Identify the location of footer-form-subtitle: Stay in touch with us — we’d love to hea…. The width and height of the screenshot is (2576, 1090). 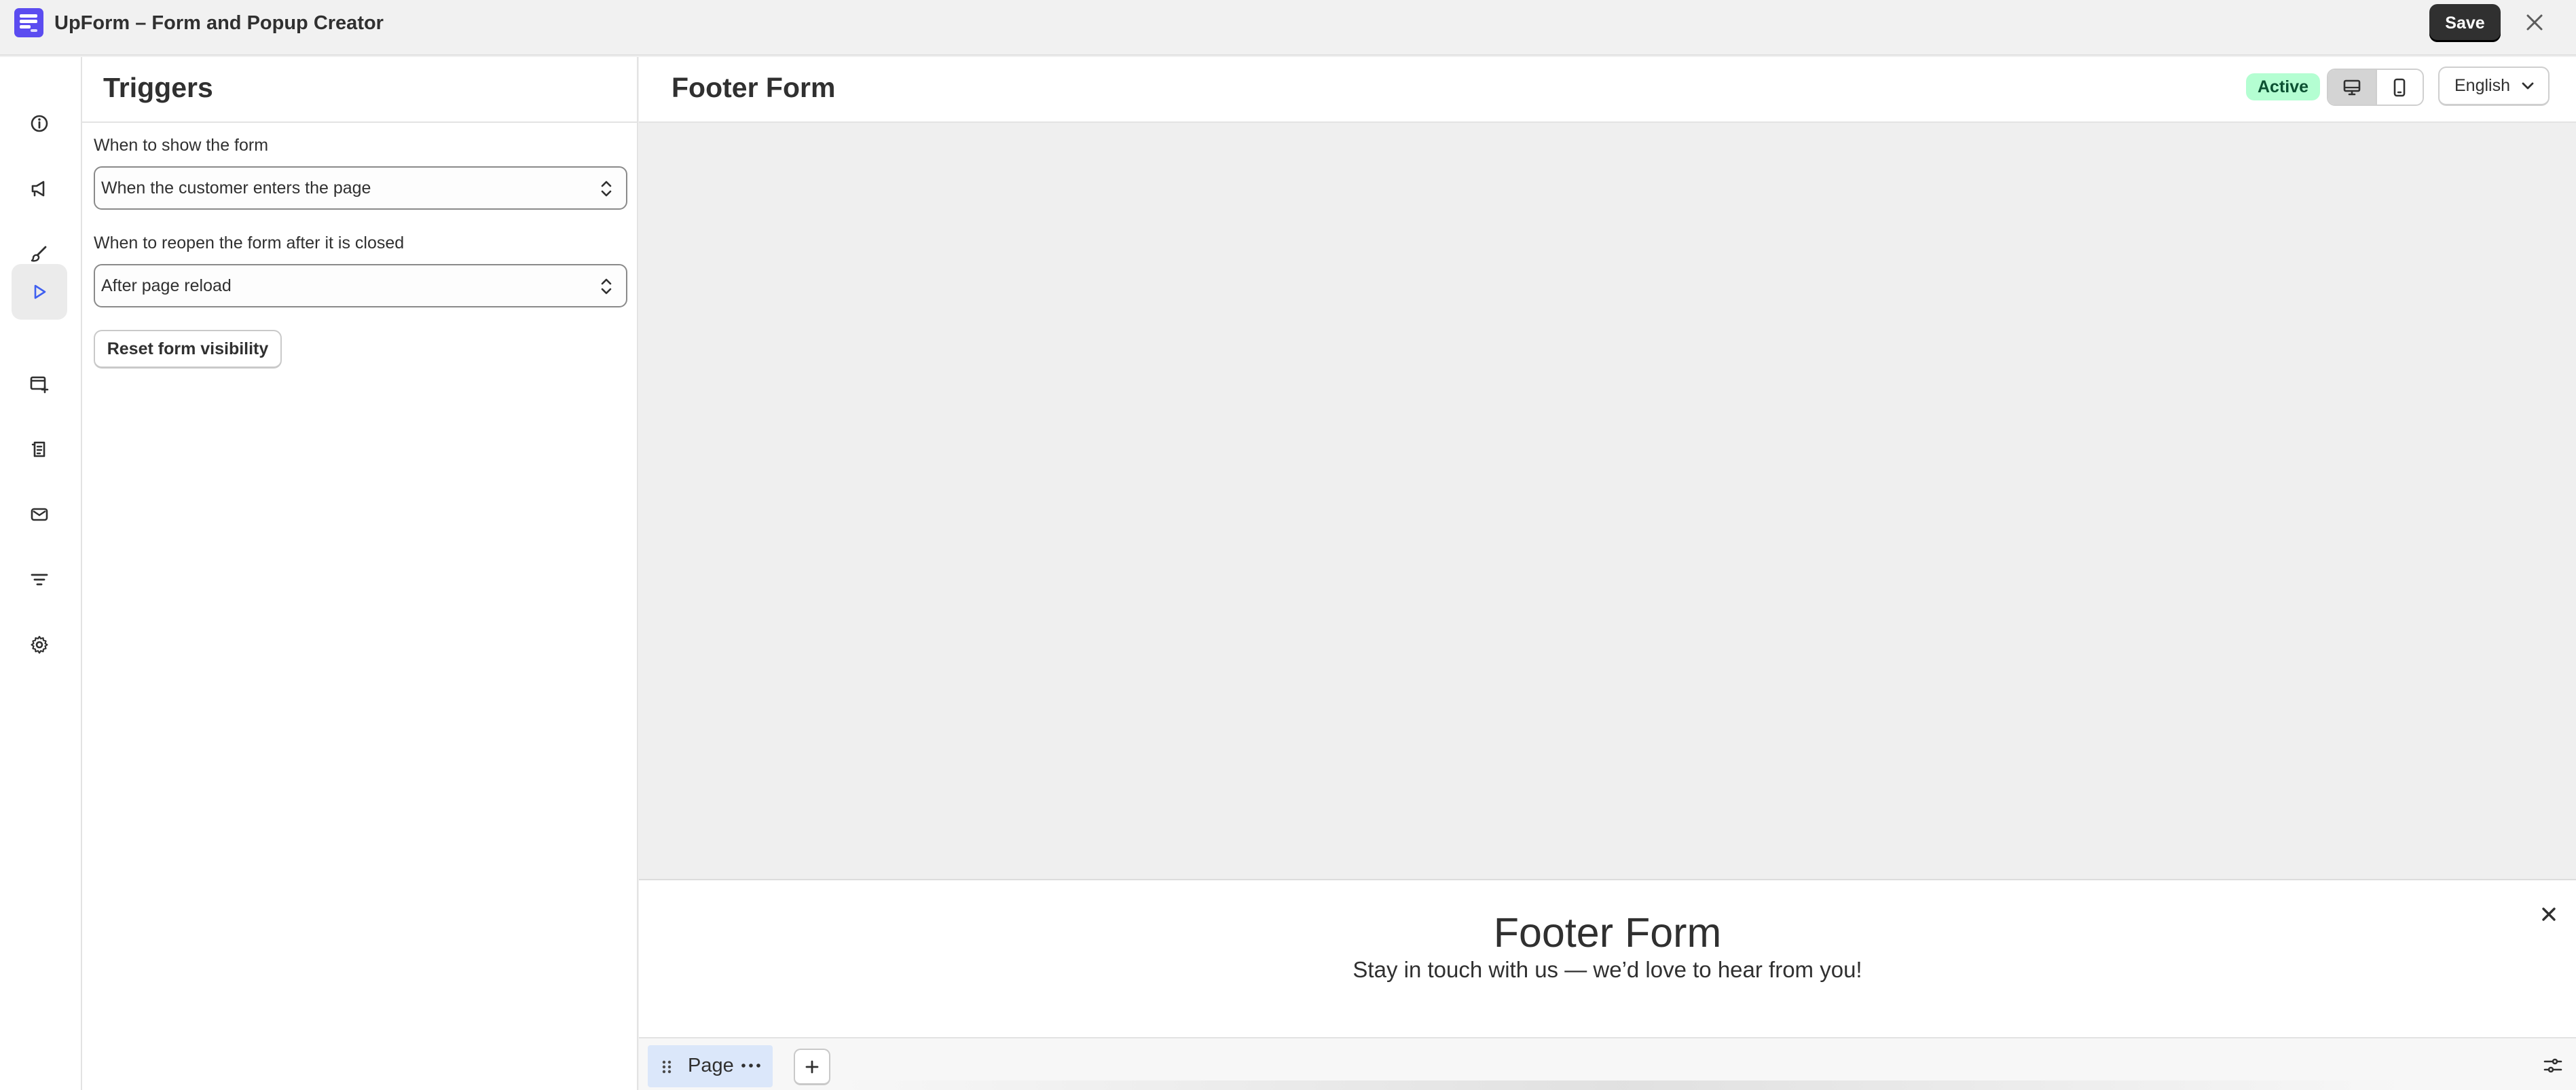
(1607, 969).